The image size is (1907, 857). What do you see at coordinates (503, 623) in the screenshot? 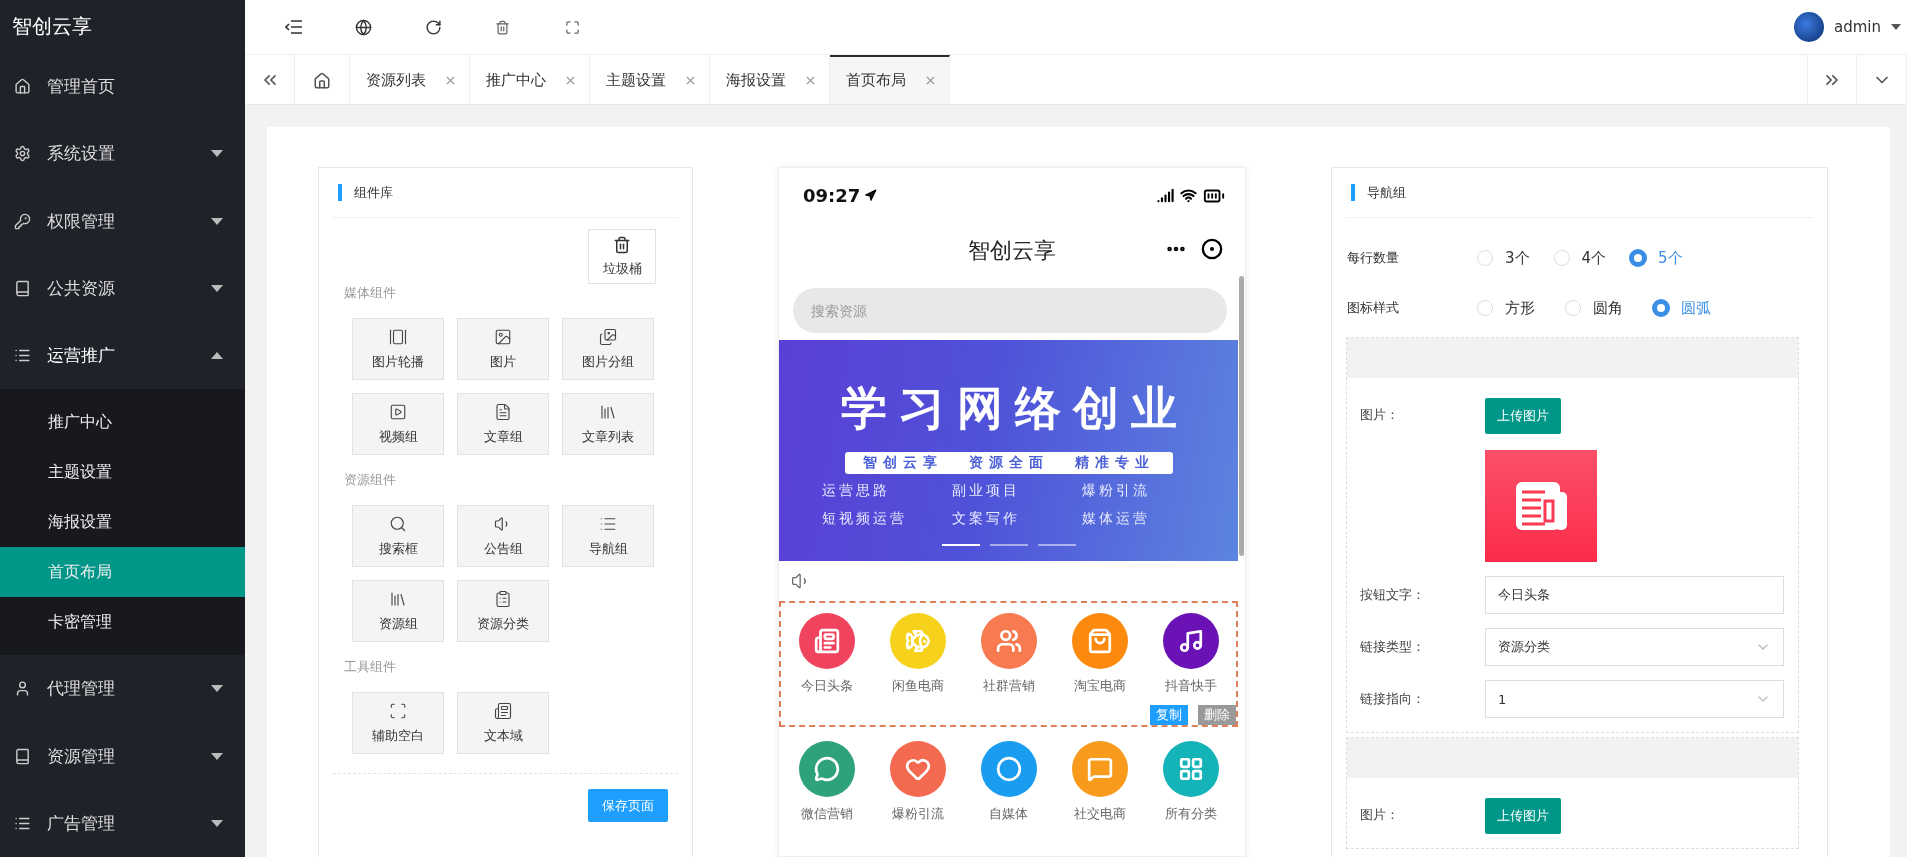
I see `tile-label: 资源分类` at bounding box center [503, 623].